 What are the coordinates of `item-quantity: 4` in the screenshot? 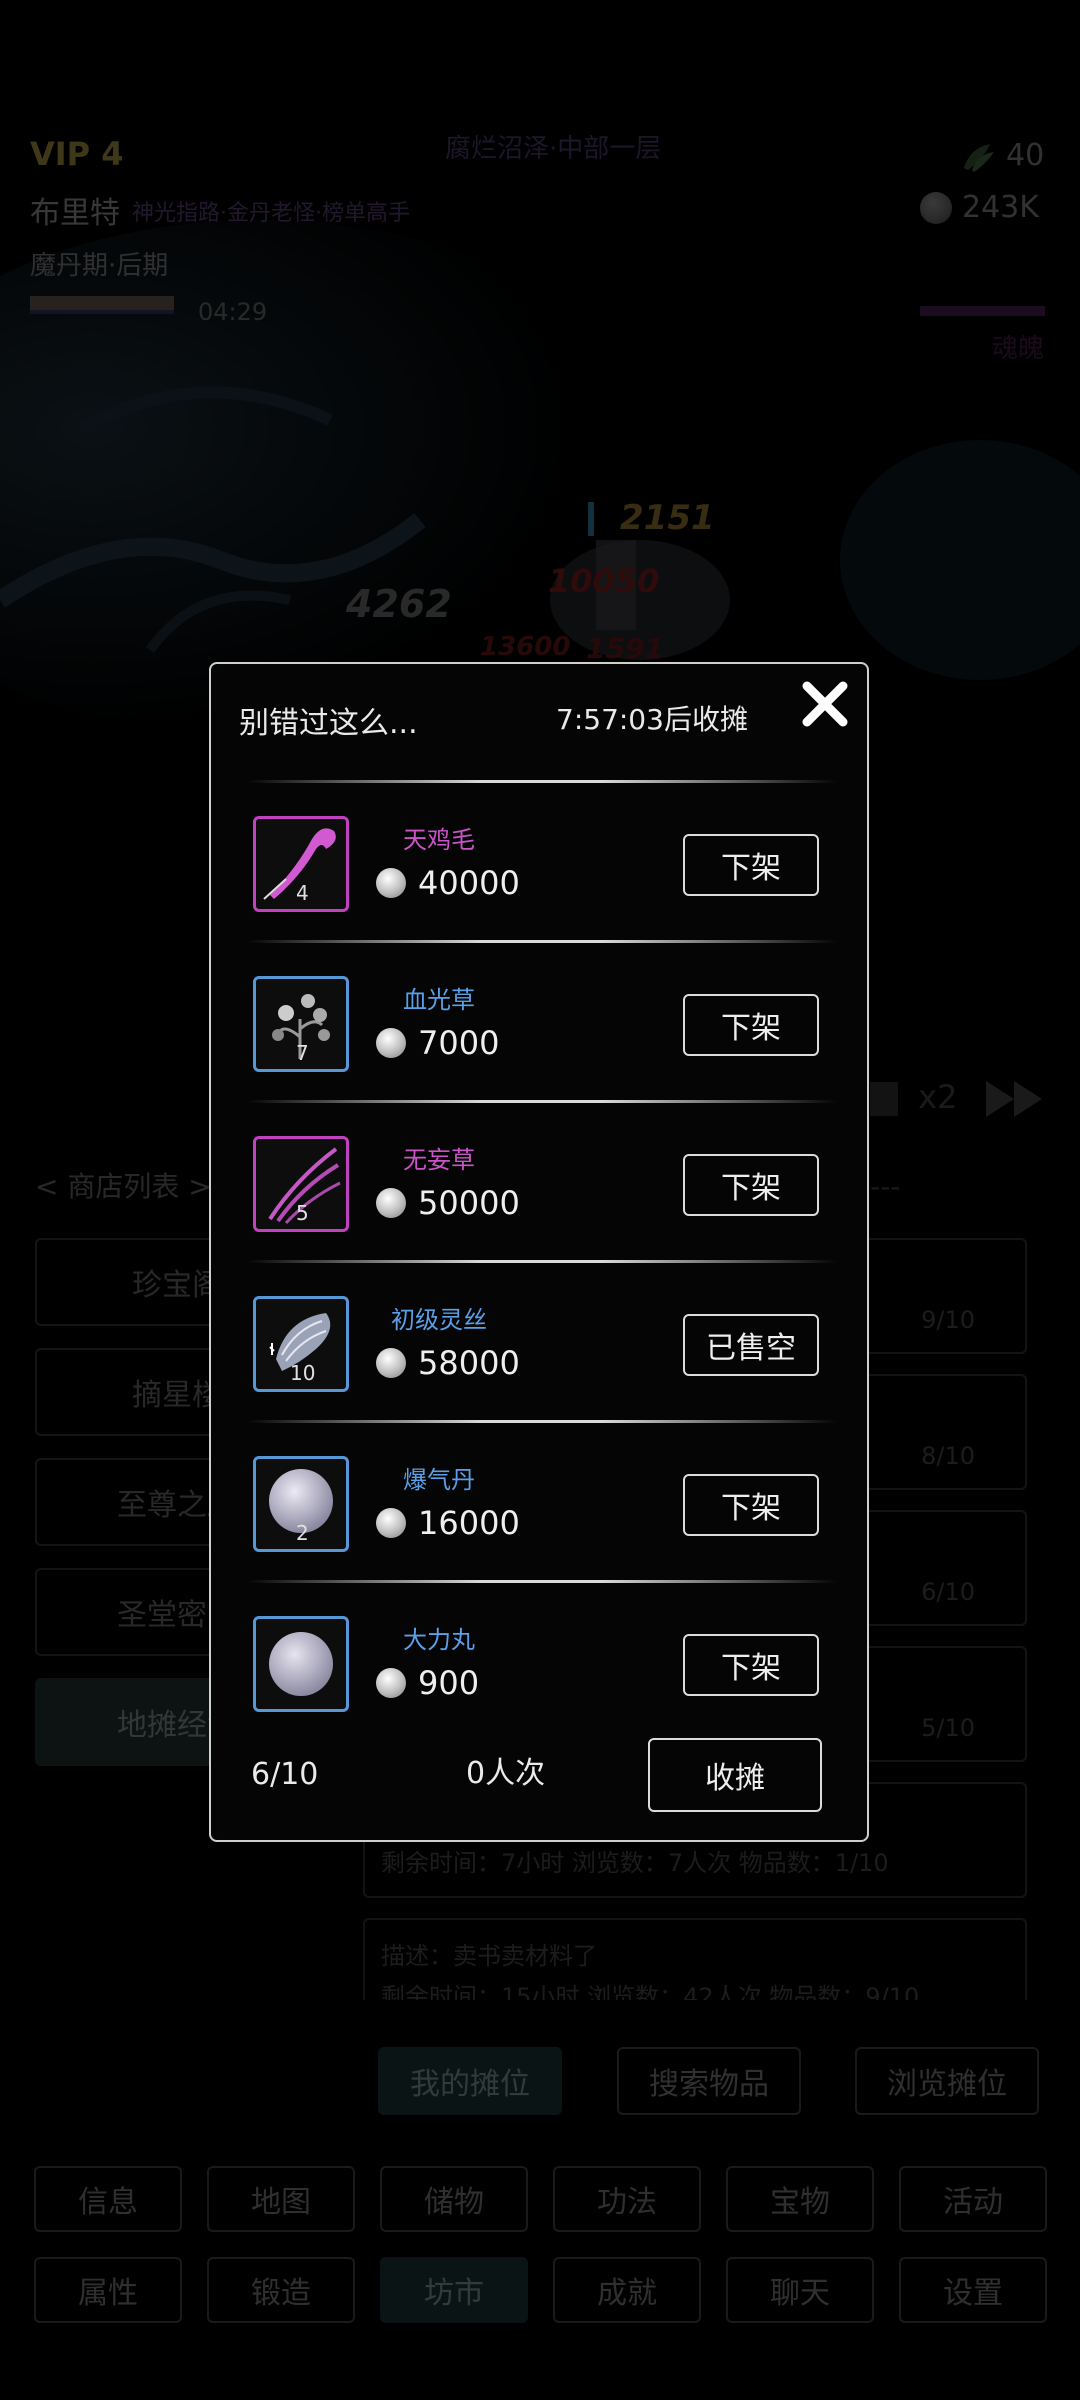 It's located at (302, 893).